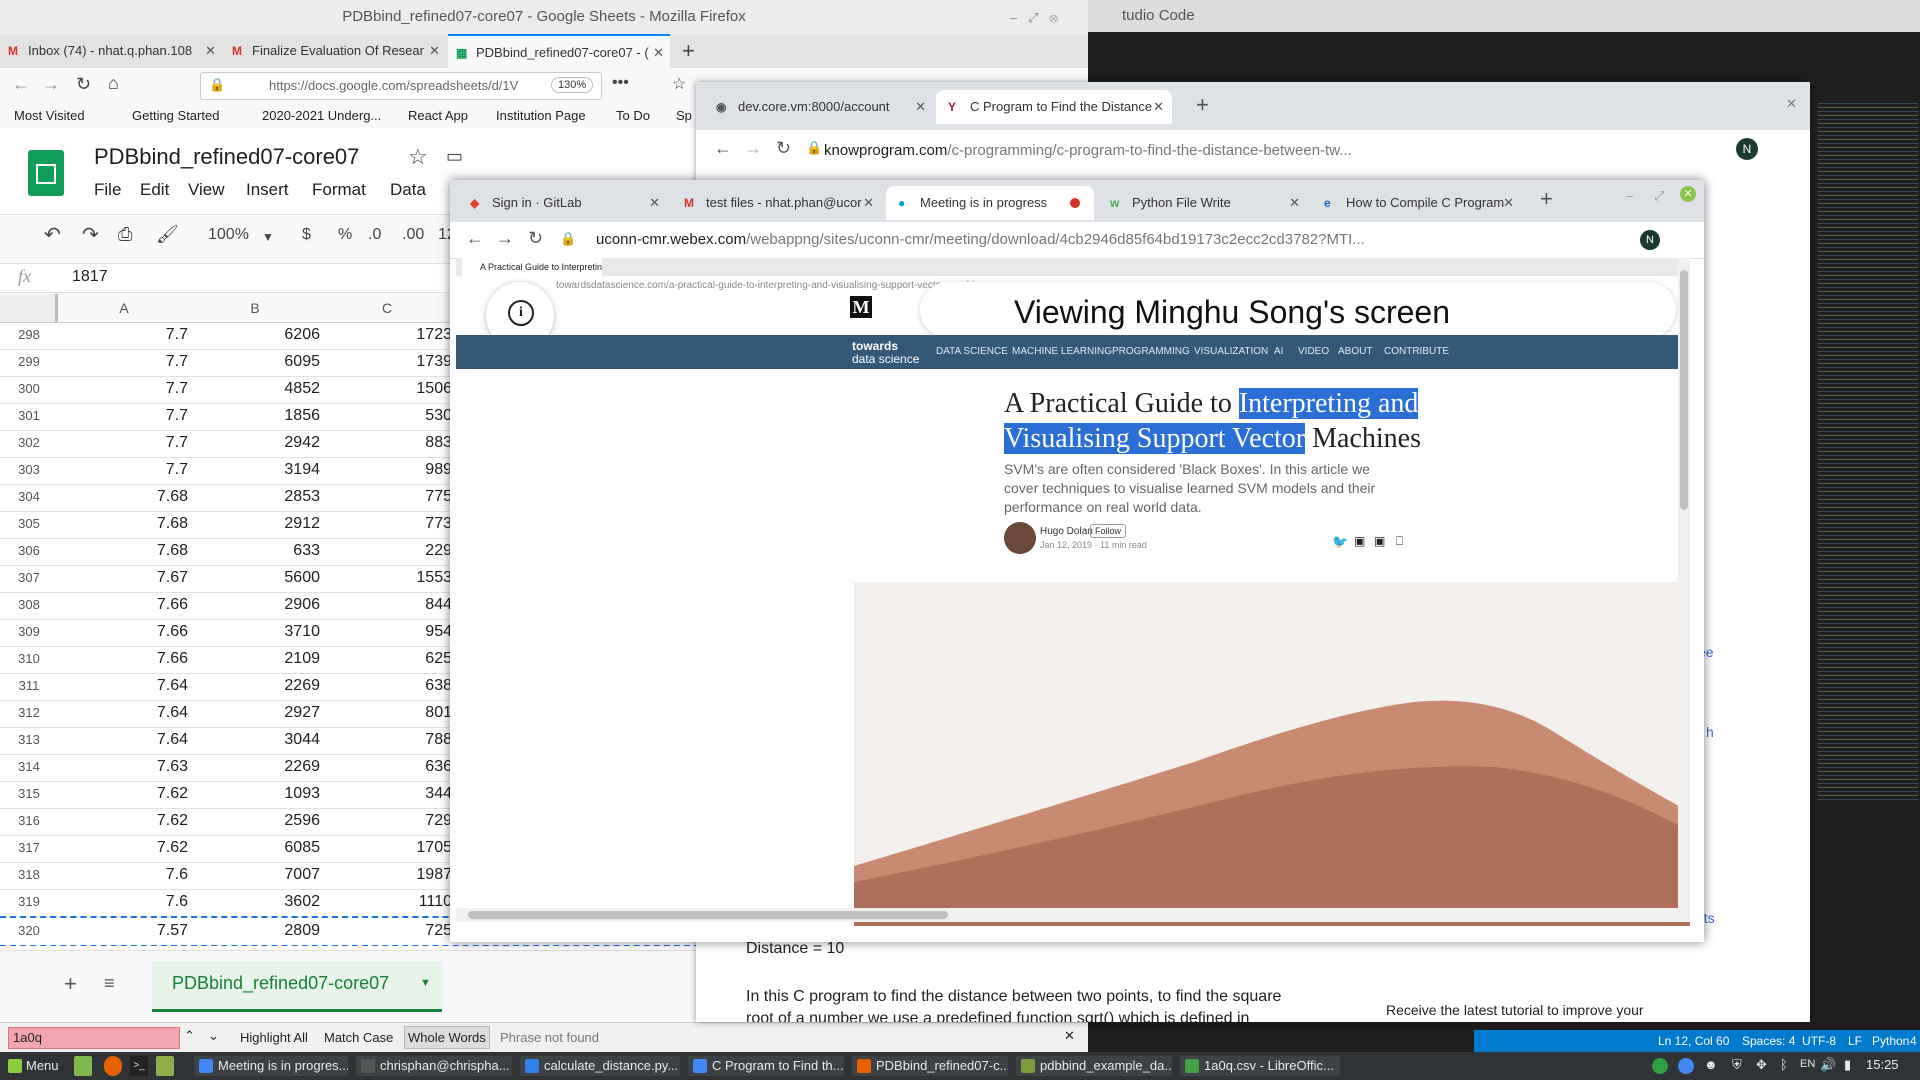 The width and height of the screenshot is (1920, 1080). Describe the element at coordinates (90, 277) in the screenshot. I see `formula-input: 1817` at that location.